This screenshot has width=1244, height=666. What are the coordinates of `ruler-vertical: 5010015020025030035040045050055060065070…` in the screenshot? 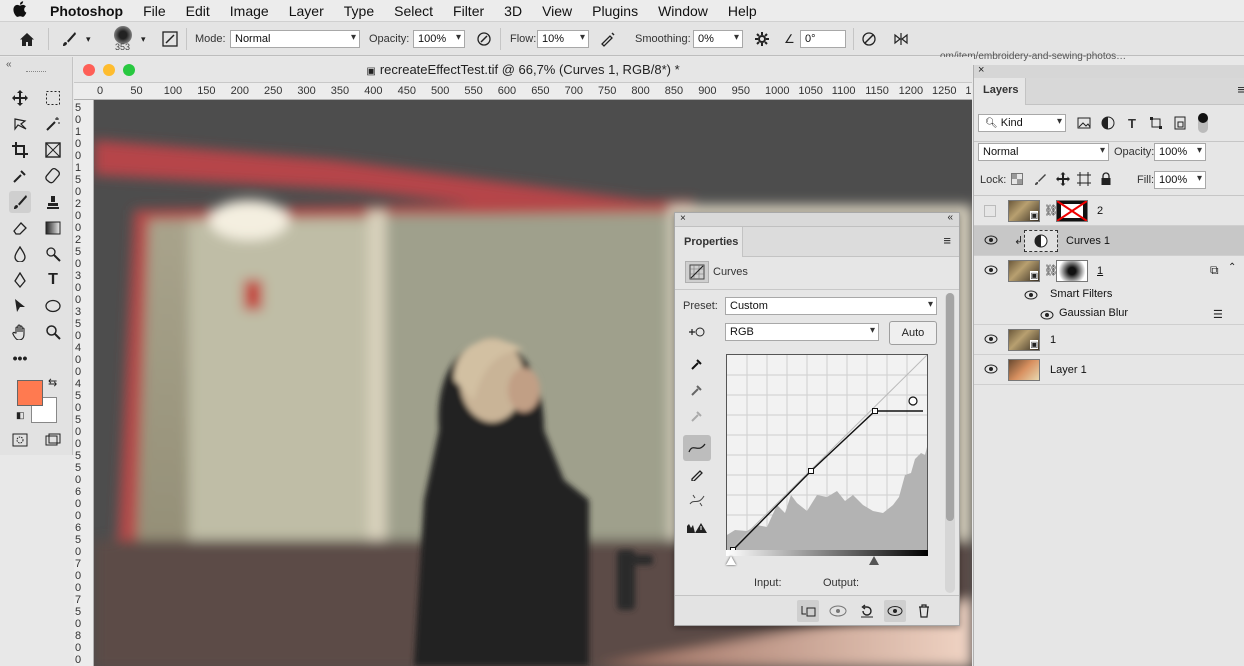 It's located at (84, 383).